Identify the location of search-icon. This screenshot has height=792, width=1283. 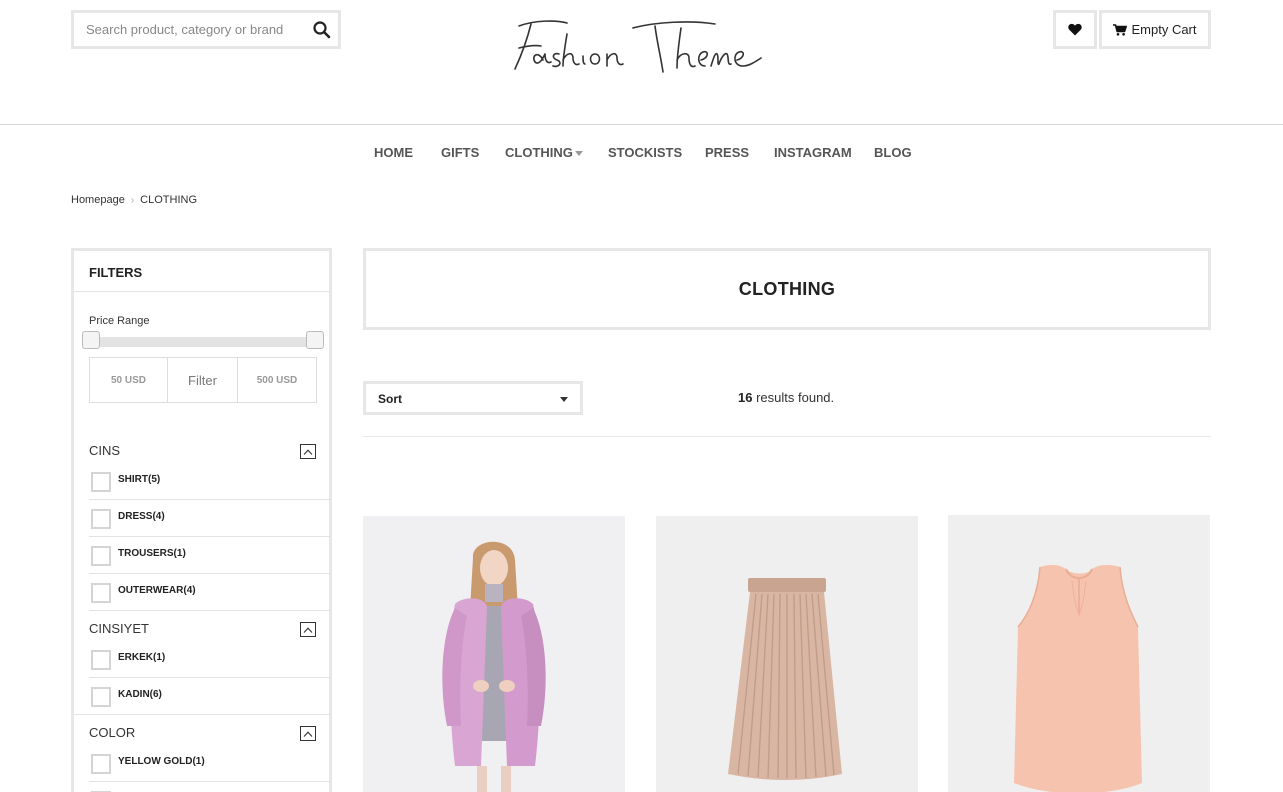
(322, 30).